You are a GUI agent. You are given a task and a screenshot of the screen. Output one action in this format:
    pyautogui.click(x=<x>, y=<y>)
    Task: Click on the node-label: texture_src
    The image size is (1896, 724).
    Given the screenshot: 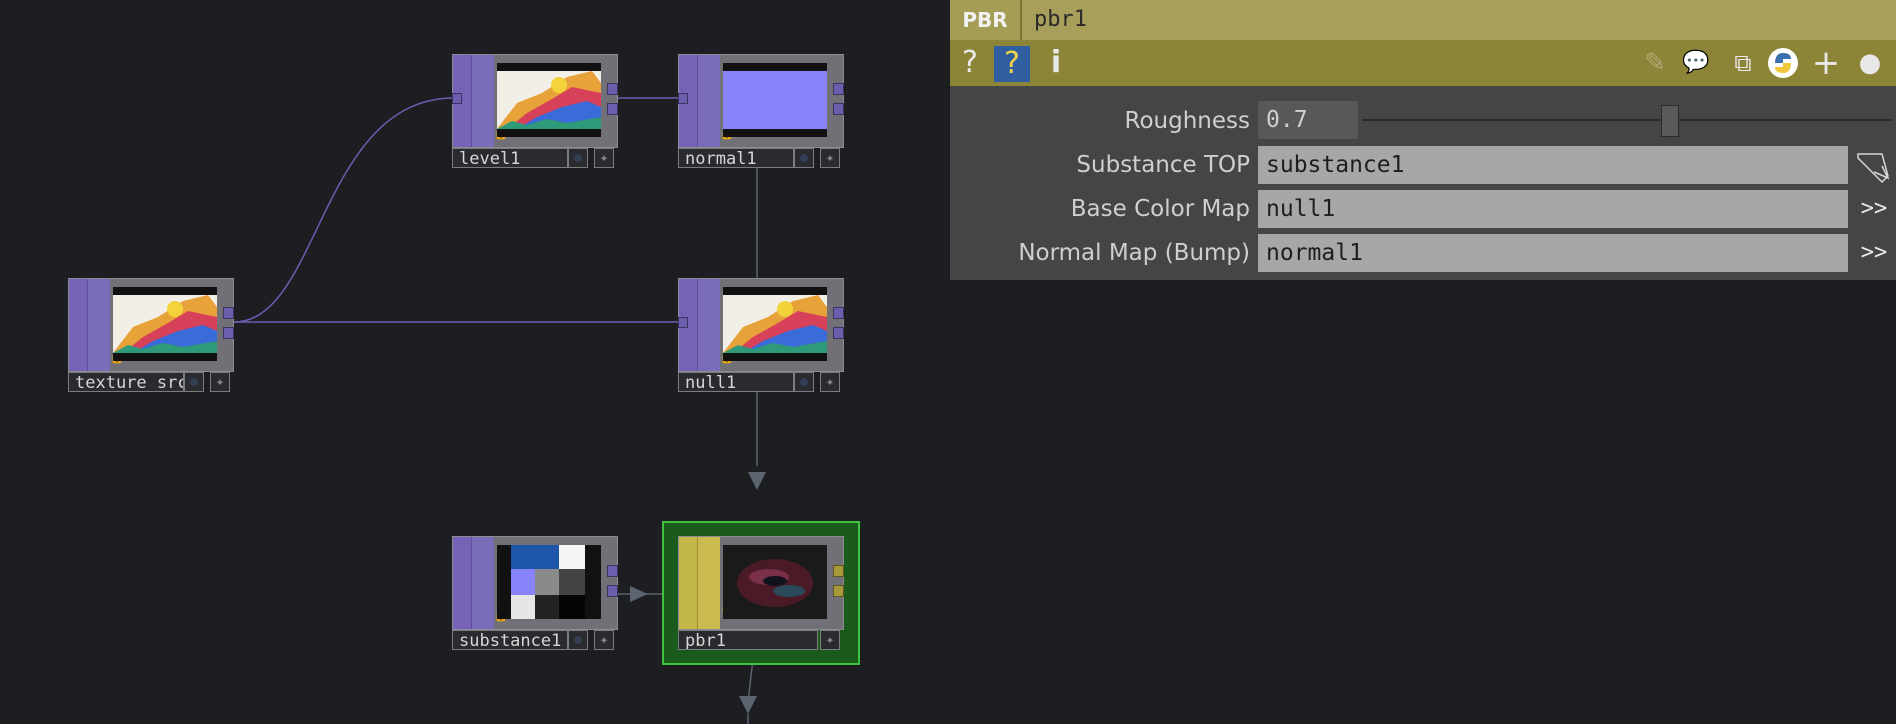 What is the action you would take?
    pyautogui.click(x=126, y=382)
    